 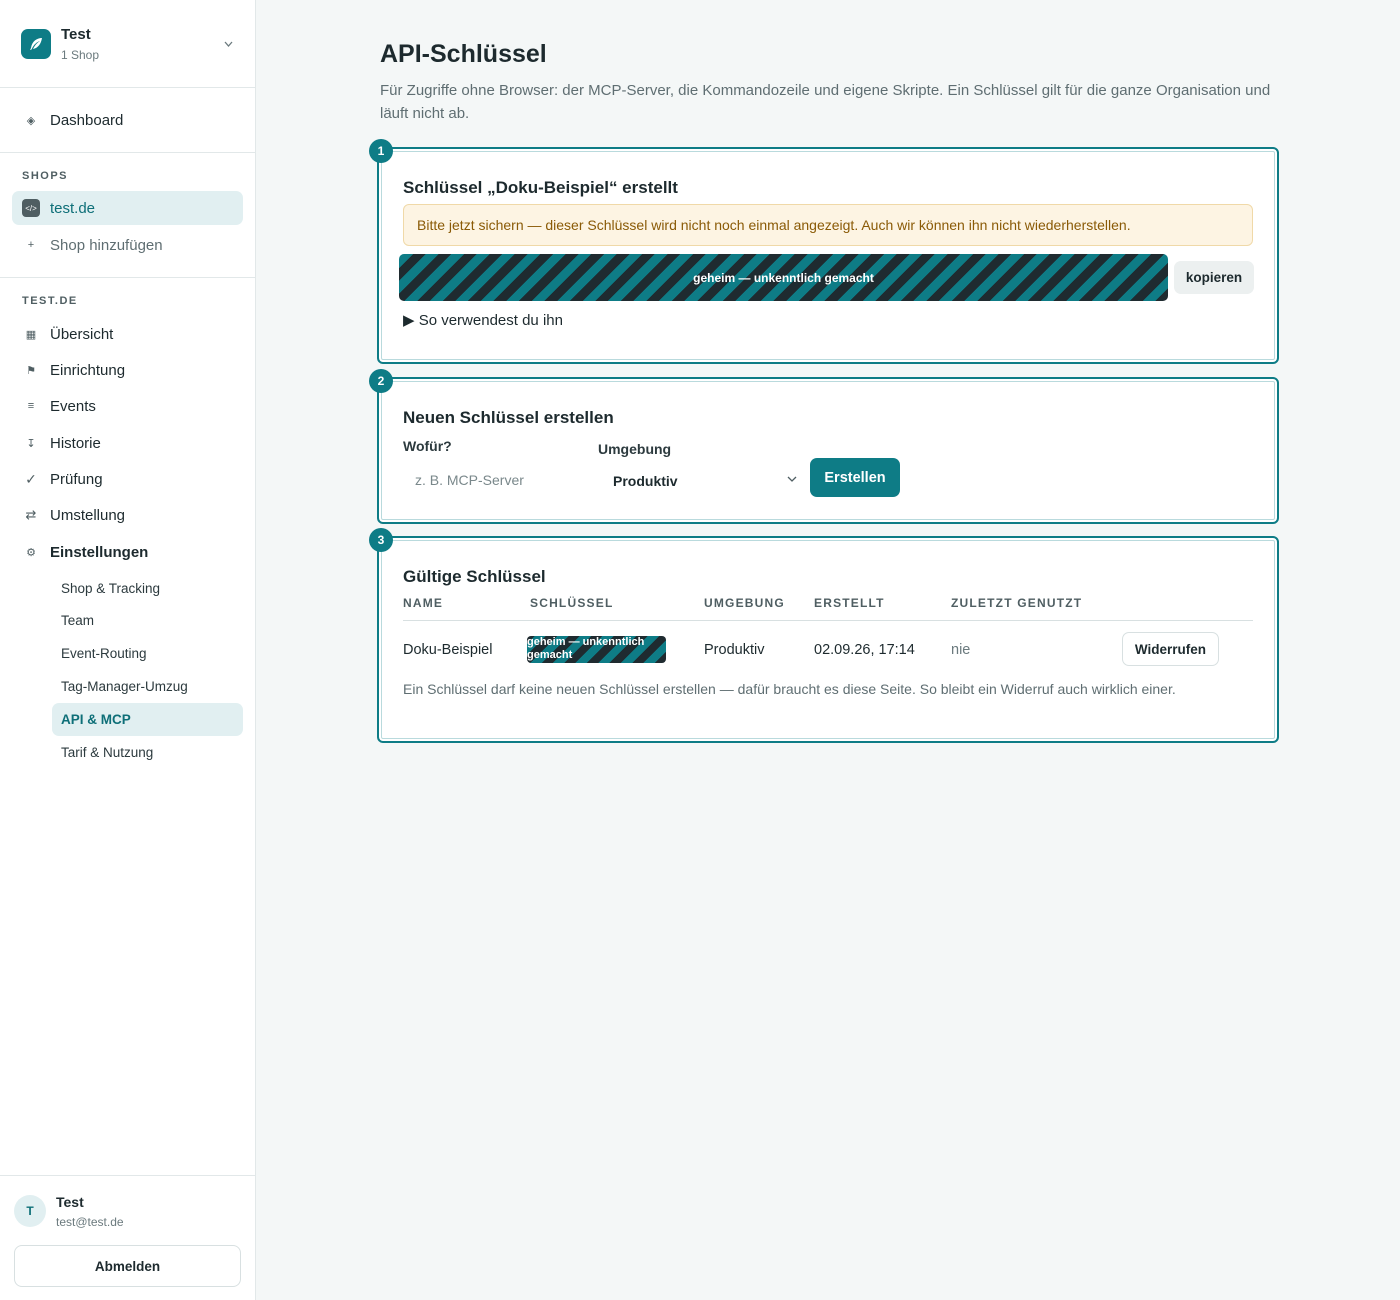 I want to click on user-email: test@test.de, so click(x=90, y=1222).